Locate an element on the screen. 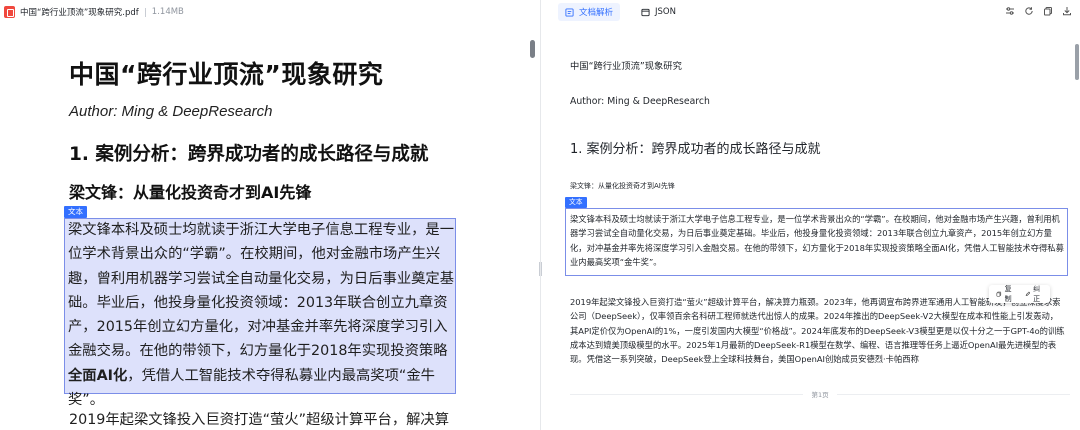 This screenshot has height=430, width=1080. pdf-file-header: 中国“跨行业顶流”现象研究.pdf 1.14MB is located at coordinates (270, 12).